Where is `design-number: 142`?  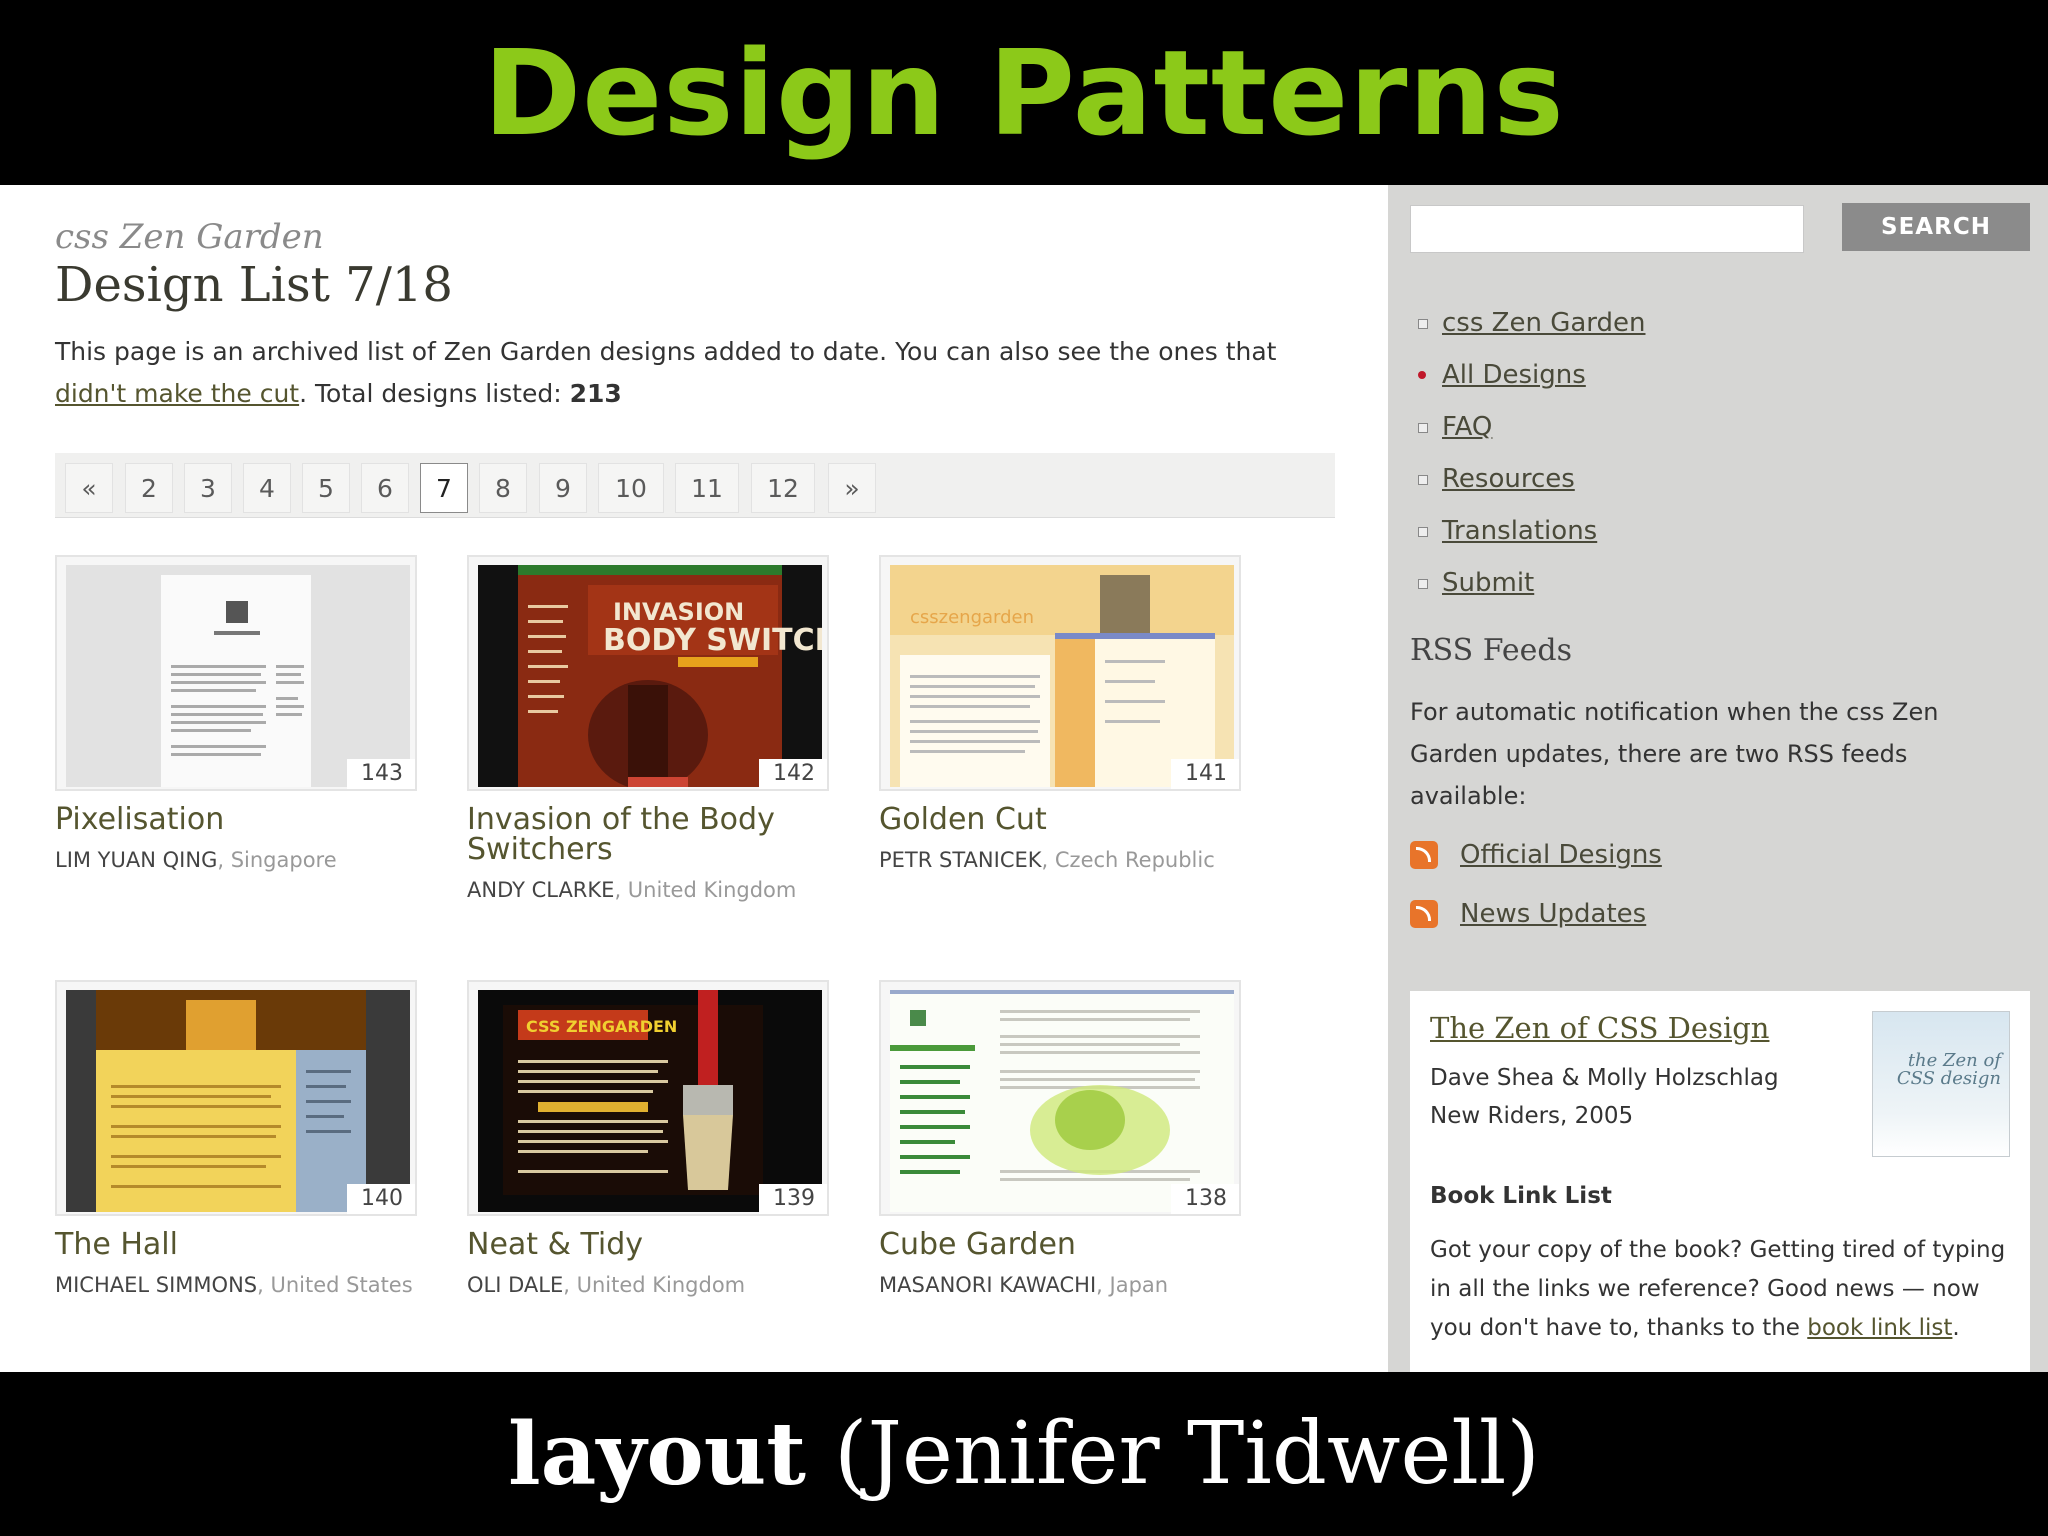
design-number: 142 is located at coordinates (793, 774).